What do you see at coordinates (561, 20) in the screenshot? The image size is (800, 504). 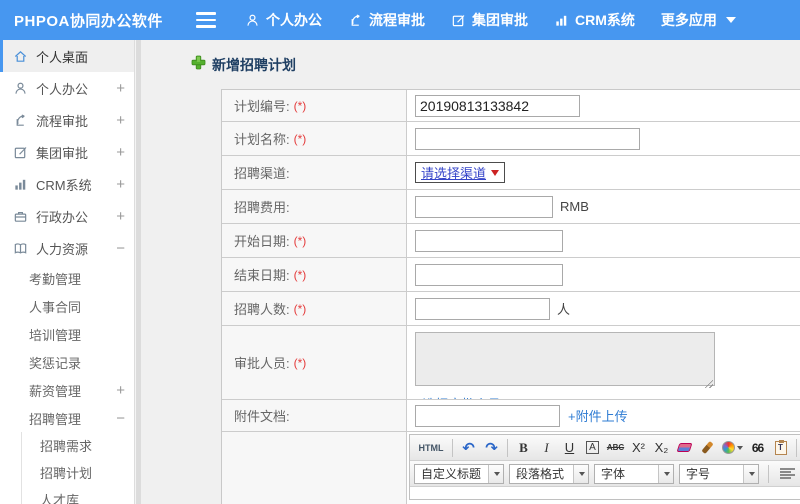 I see `chart-icon` at bounding box center [561, 20].